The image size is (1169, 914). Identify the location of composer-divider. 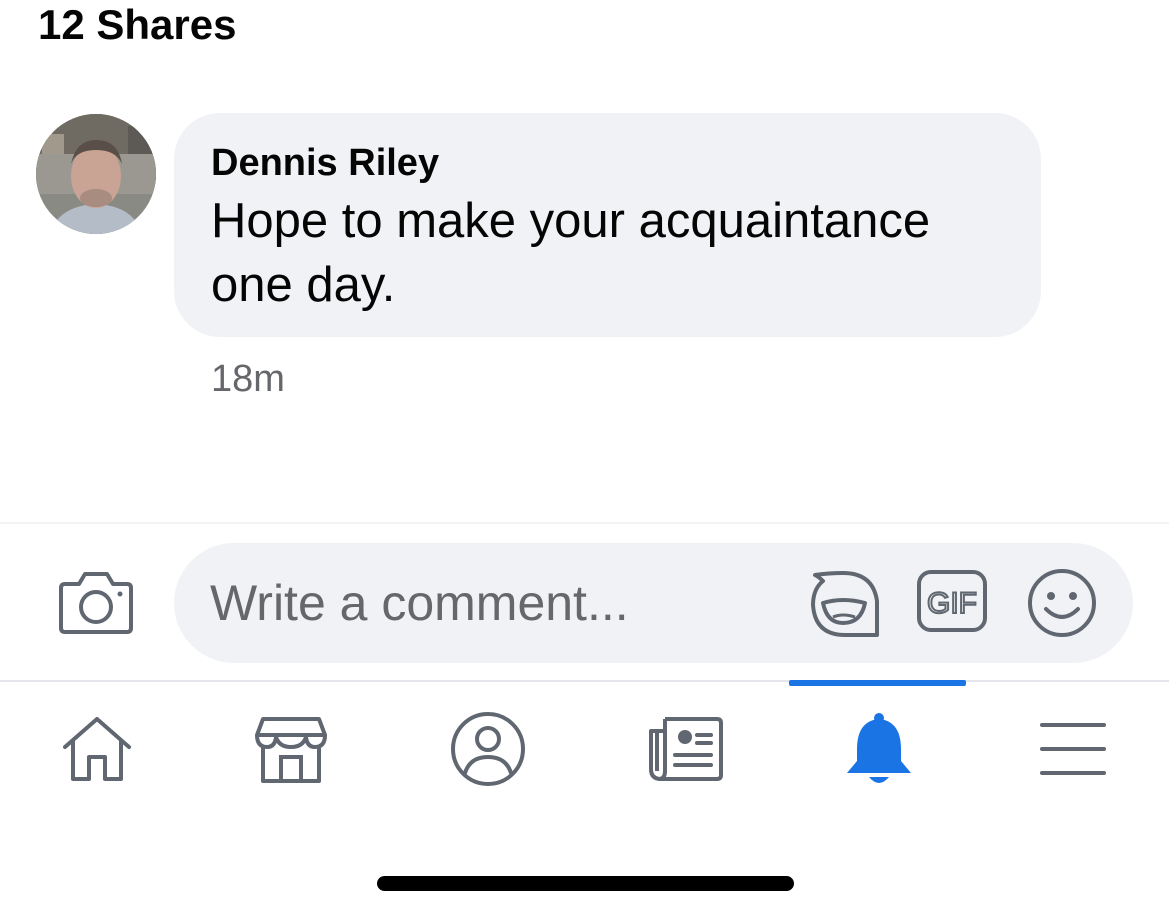
(584, 523).